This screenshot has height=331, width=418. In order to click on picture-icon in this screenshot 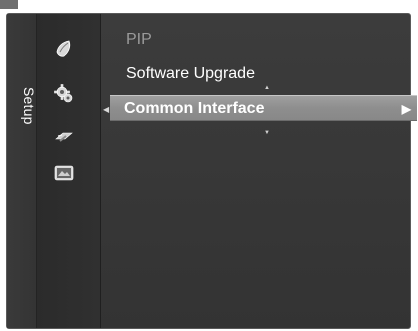, I will do `click(64, 49)`.